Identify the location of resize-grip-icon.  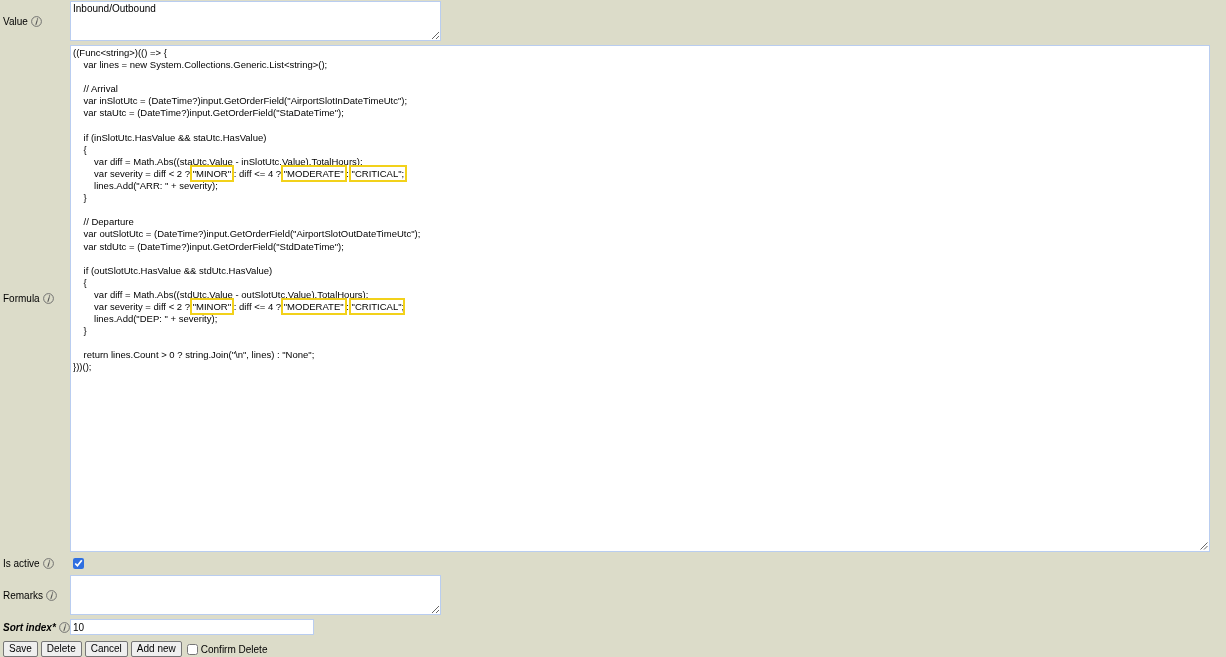
(1204, 546).